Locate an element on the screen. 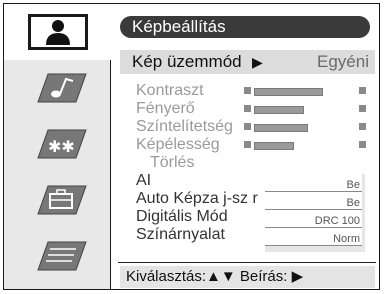 The width and height of the screenshot is (384, 294). auto-format-label: Auto Képza j-sz r is located at coordinates (197, 198).